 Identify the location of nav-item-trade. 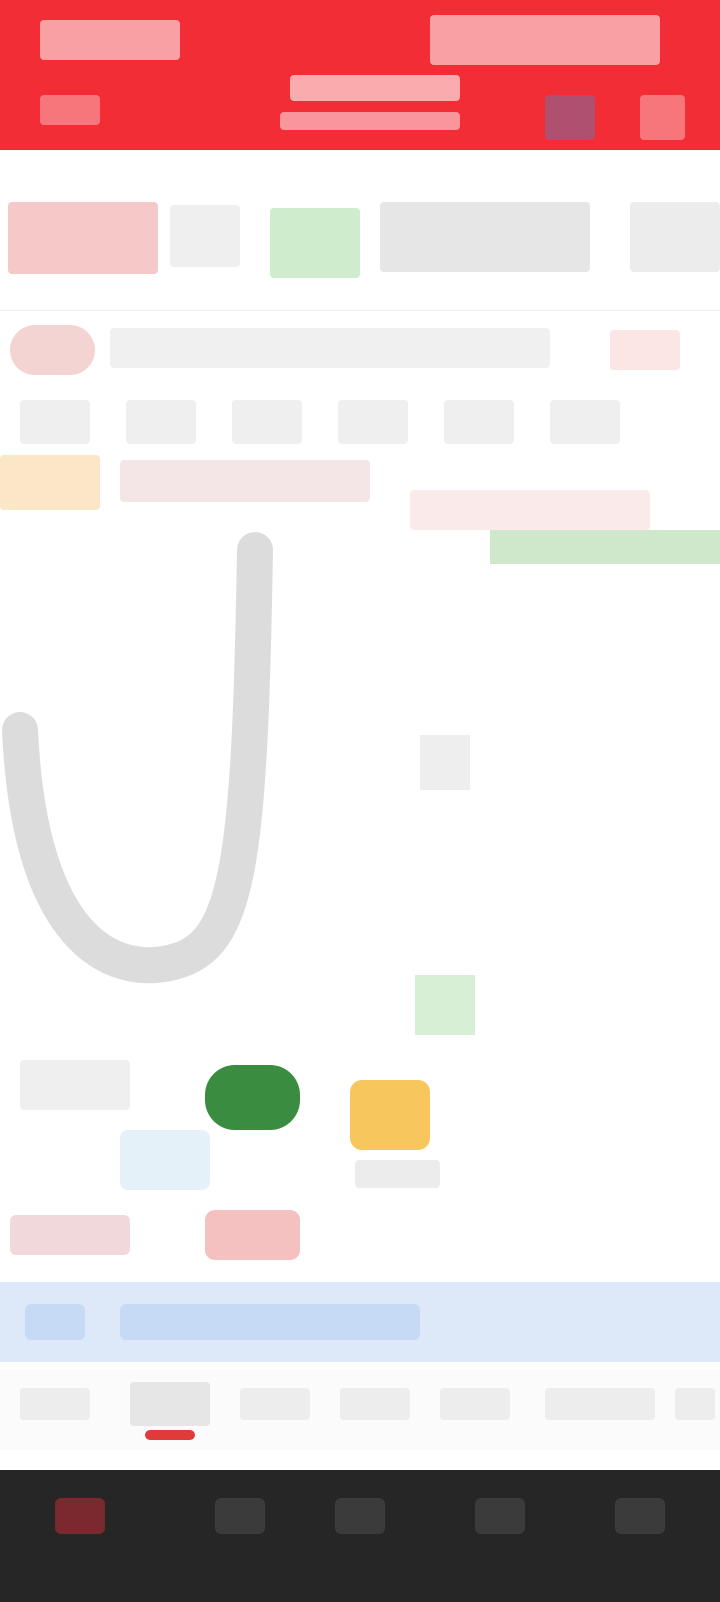
(360, 1520).